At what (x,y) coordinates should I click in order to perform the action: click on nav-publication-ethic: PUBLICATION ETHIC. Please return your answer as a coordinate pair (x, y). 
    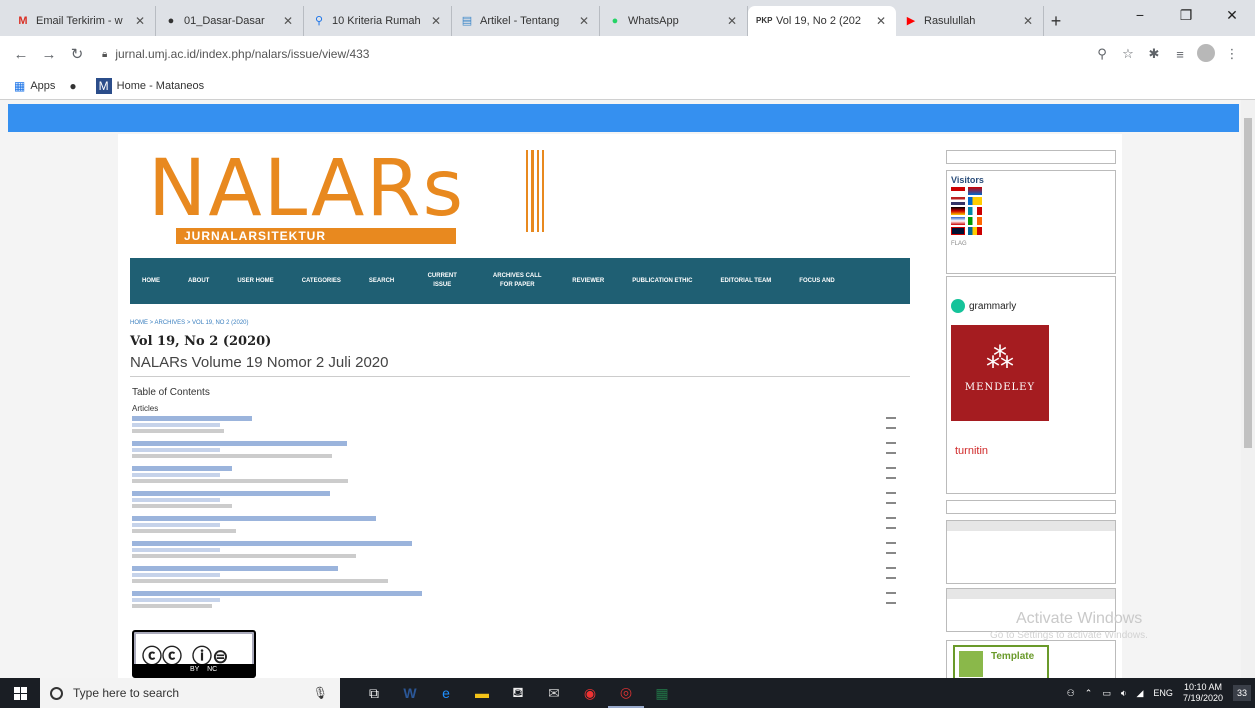
    Looking at the image, I should click on (662, 281).